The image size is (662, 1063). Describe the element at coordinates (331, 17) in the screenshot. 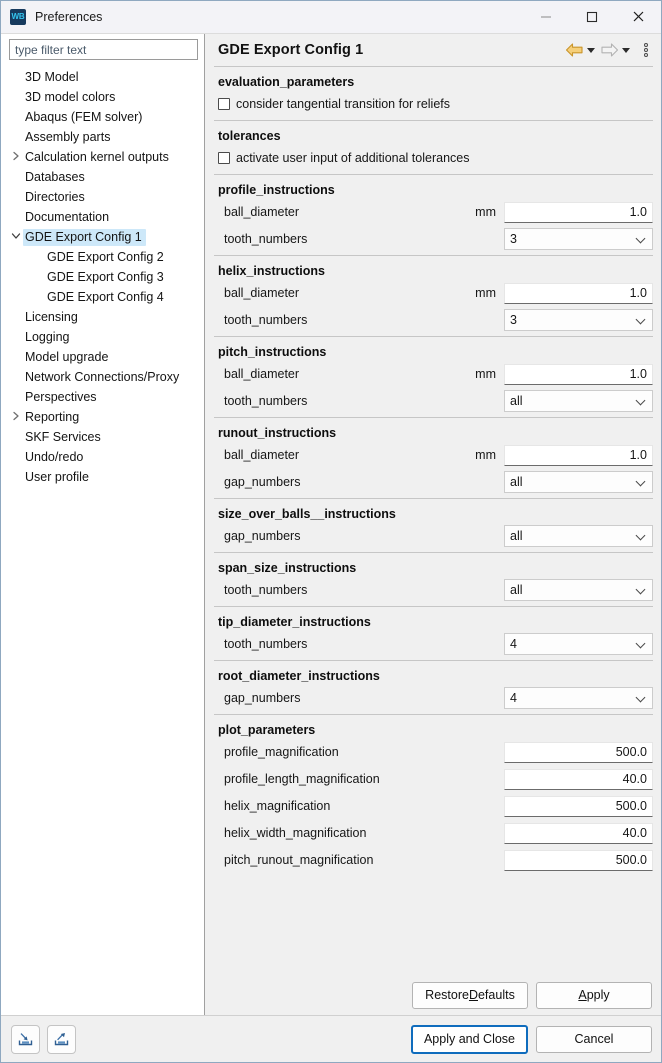

I see `title-bar: WB Preferences` at that location.